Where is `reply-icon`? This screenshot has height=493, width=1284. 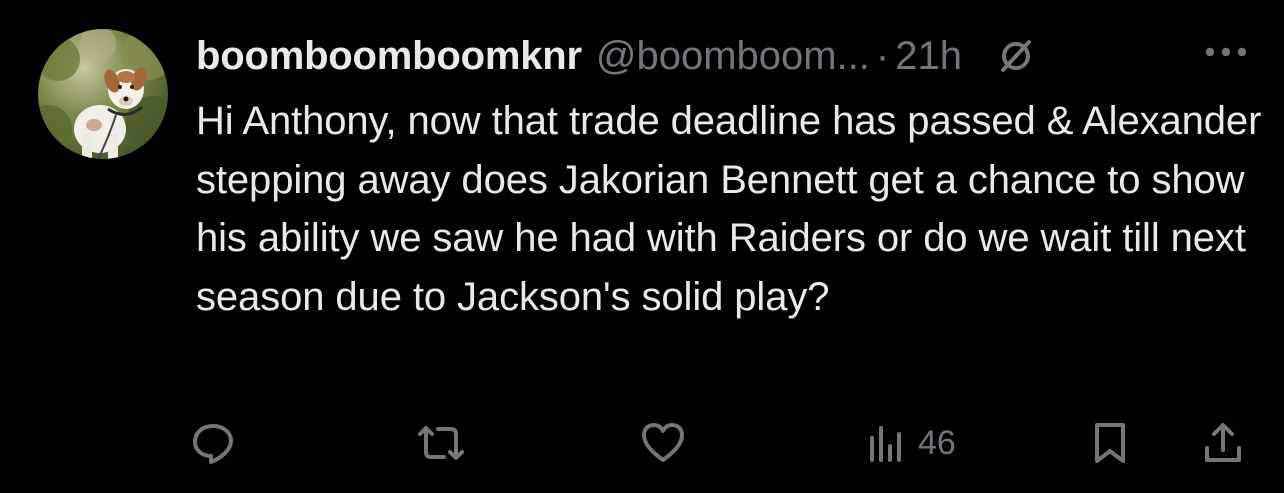 reply-icon is located at coordinates (213, 443).